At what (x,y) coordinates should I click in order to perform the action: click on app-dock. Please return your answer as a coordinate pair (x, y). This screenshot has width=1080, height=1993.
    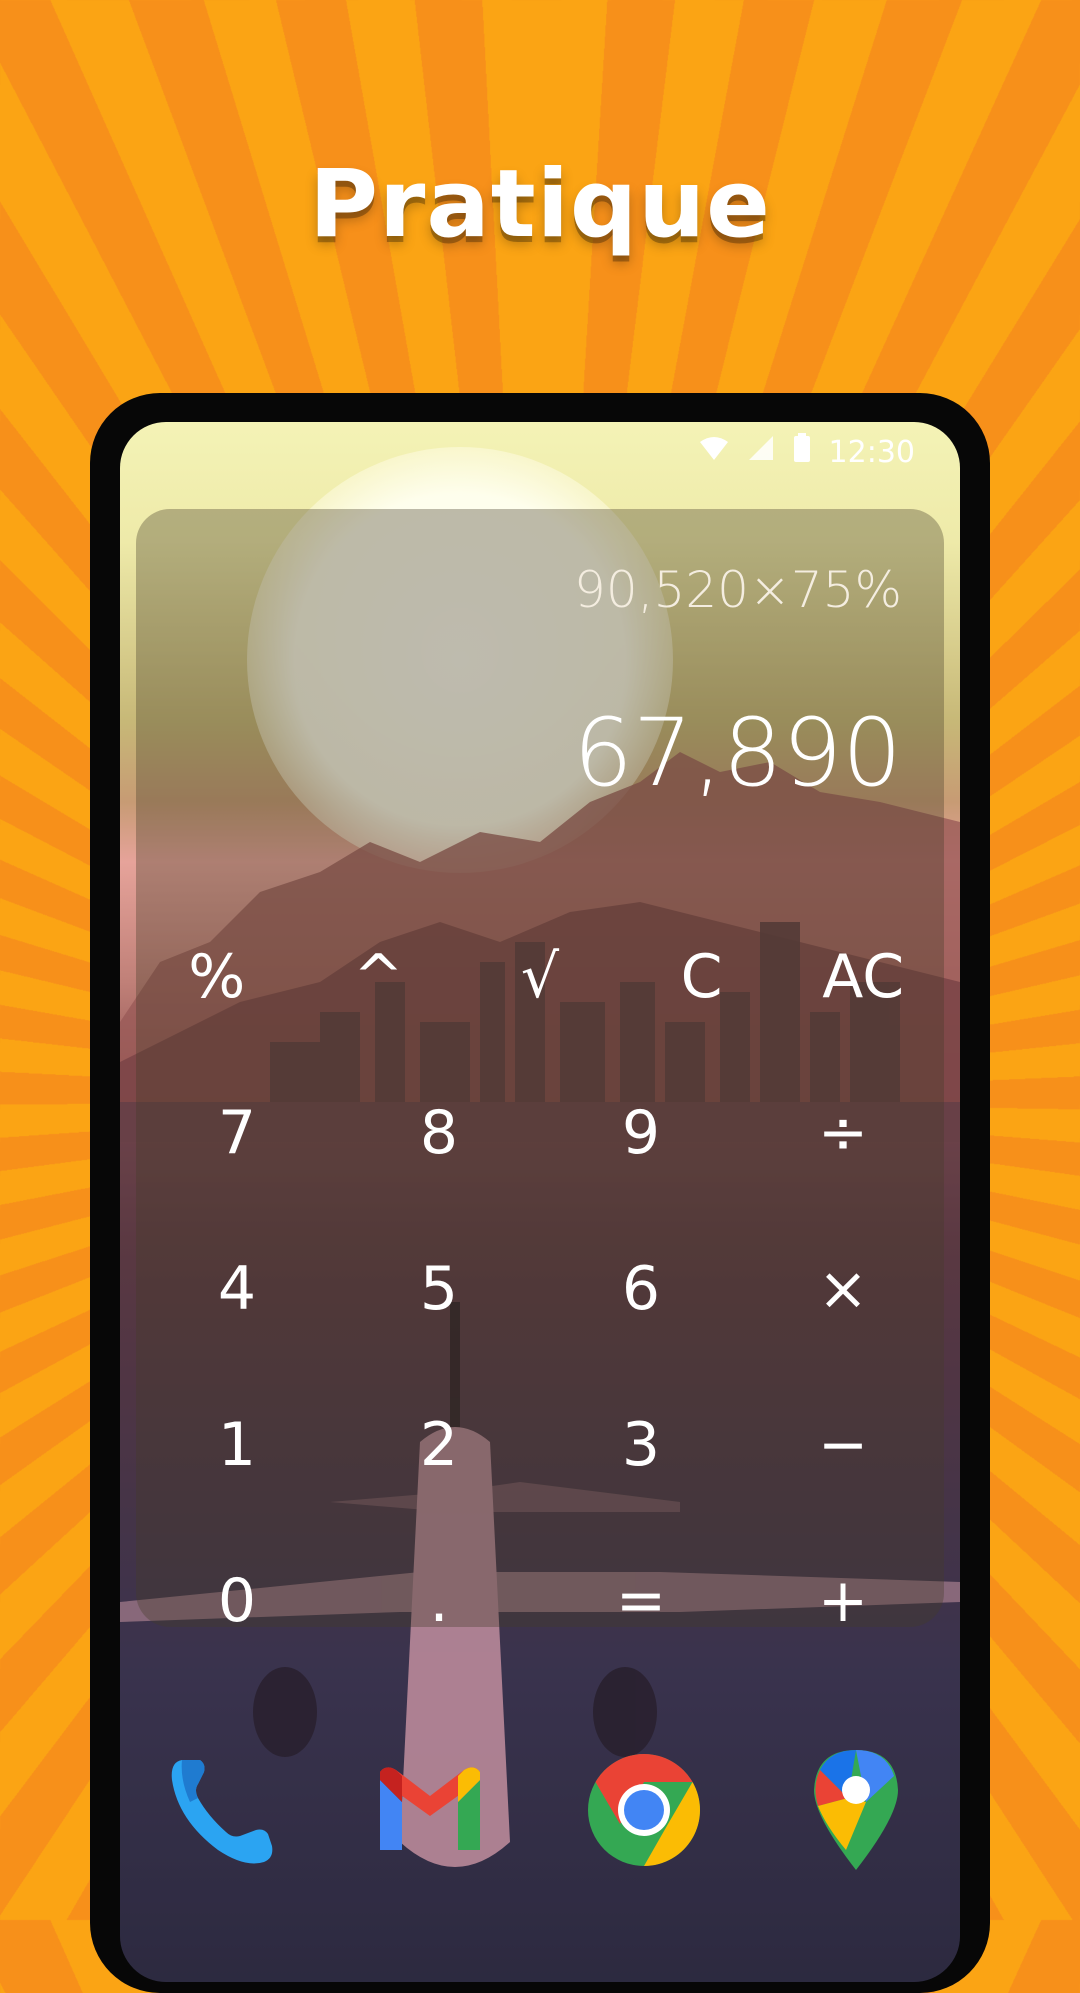
    Looking at the image, I should click on (540, 1807).